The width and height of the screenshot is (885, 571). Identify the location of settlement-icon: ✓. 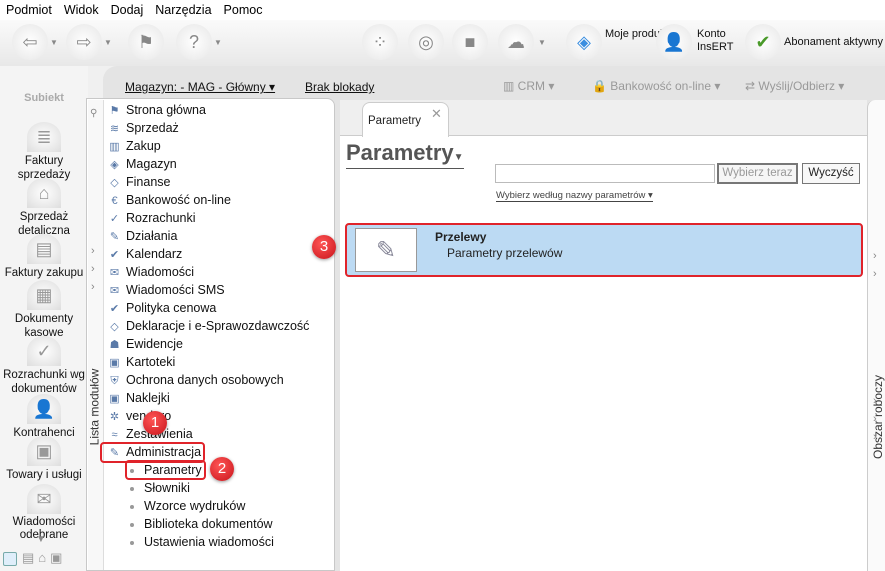
(44, 351).